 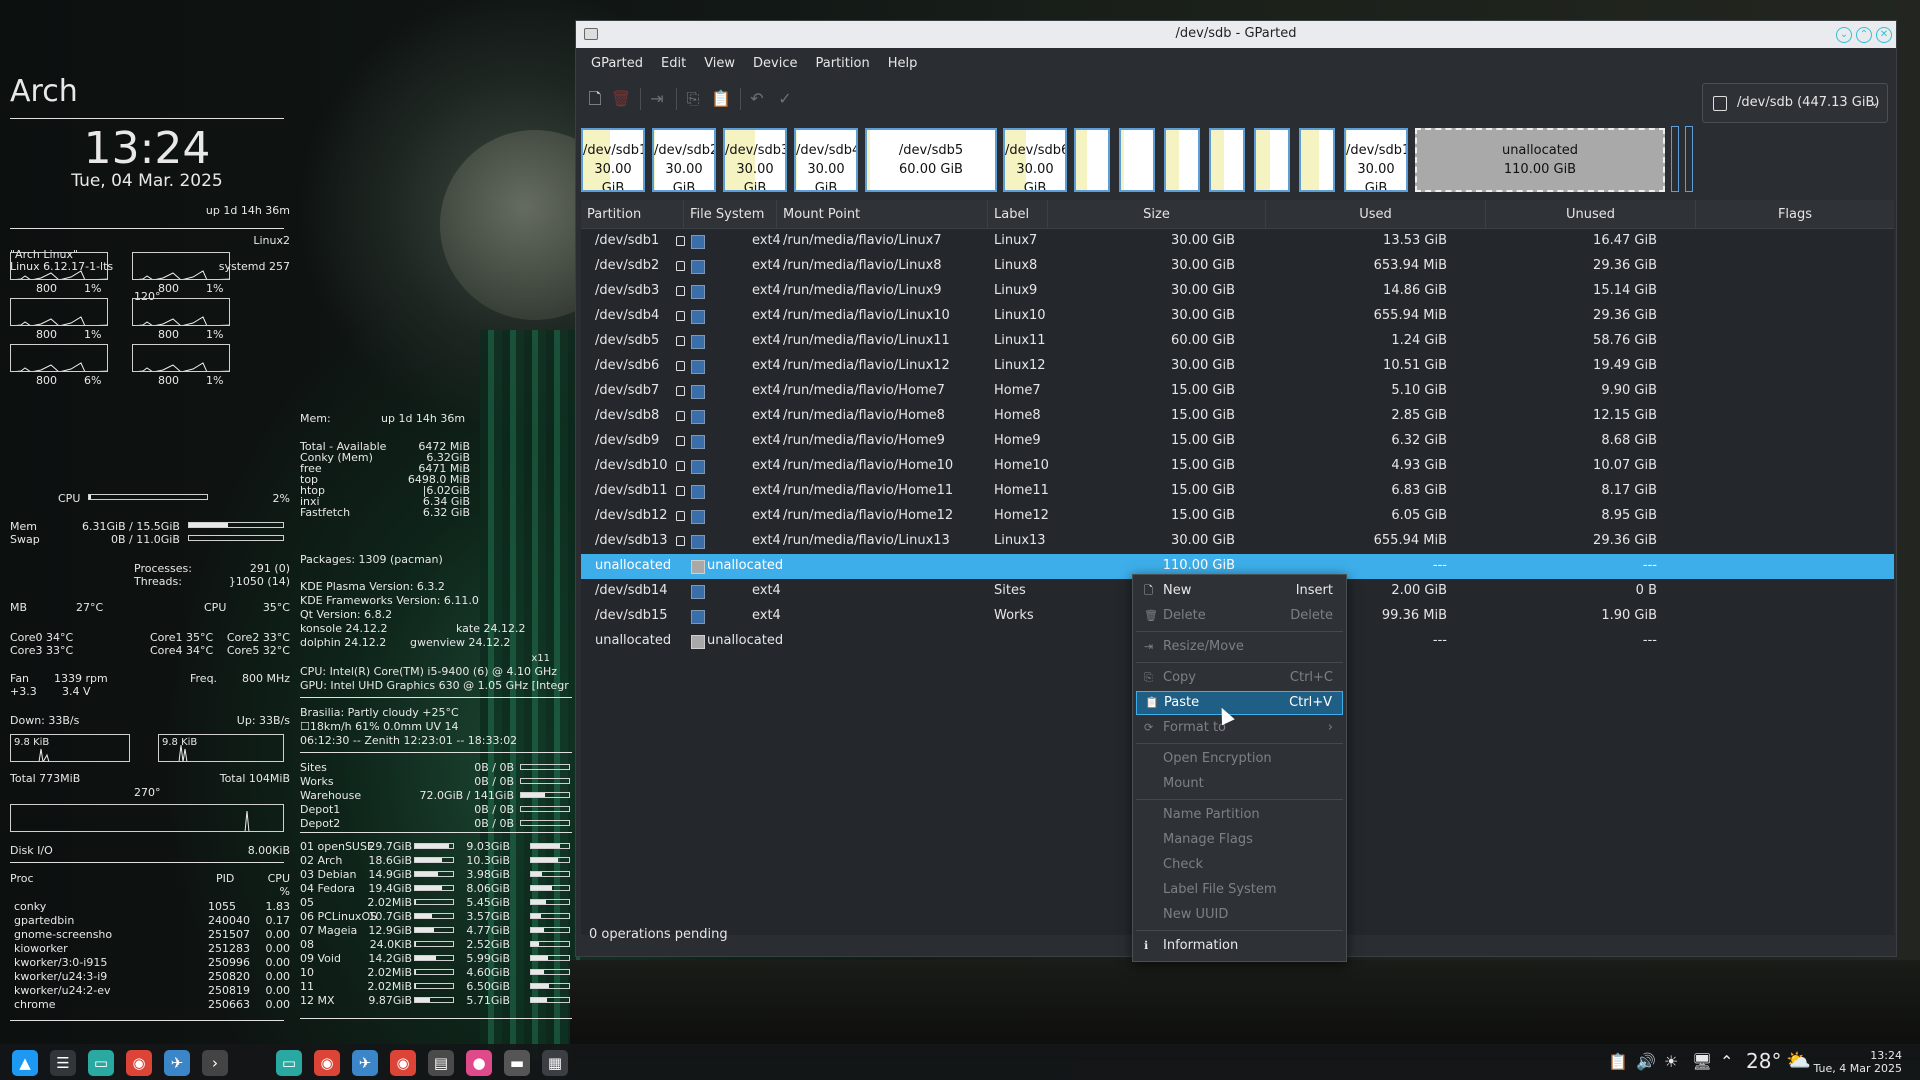 What do you see at coordinates (1239, 647) in the screenshot?
I see `menu-item-resize-move: ⇥ Resize/Move` at bounding box center [1239, 647].